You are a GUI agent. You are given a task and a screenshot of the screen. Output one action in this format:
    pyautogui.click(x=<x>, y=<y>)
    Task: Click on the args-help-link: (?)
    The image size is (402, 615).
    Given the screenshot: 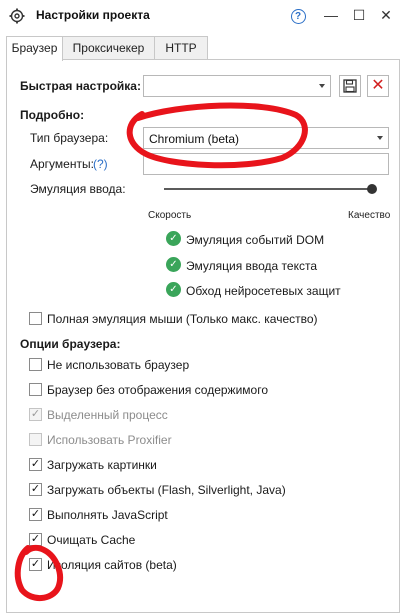 What is the action you would take?
    pyautogui.click(x=100, y=164)
    